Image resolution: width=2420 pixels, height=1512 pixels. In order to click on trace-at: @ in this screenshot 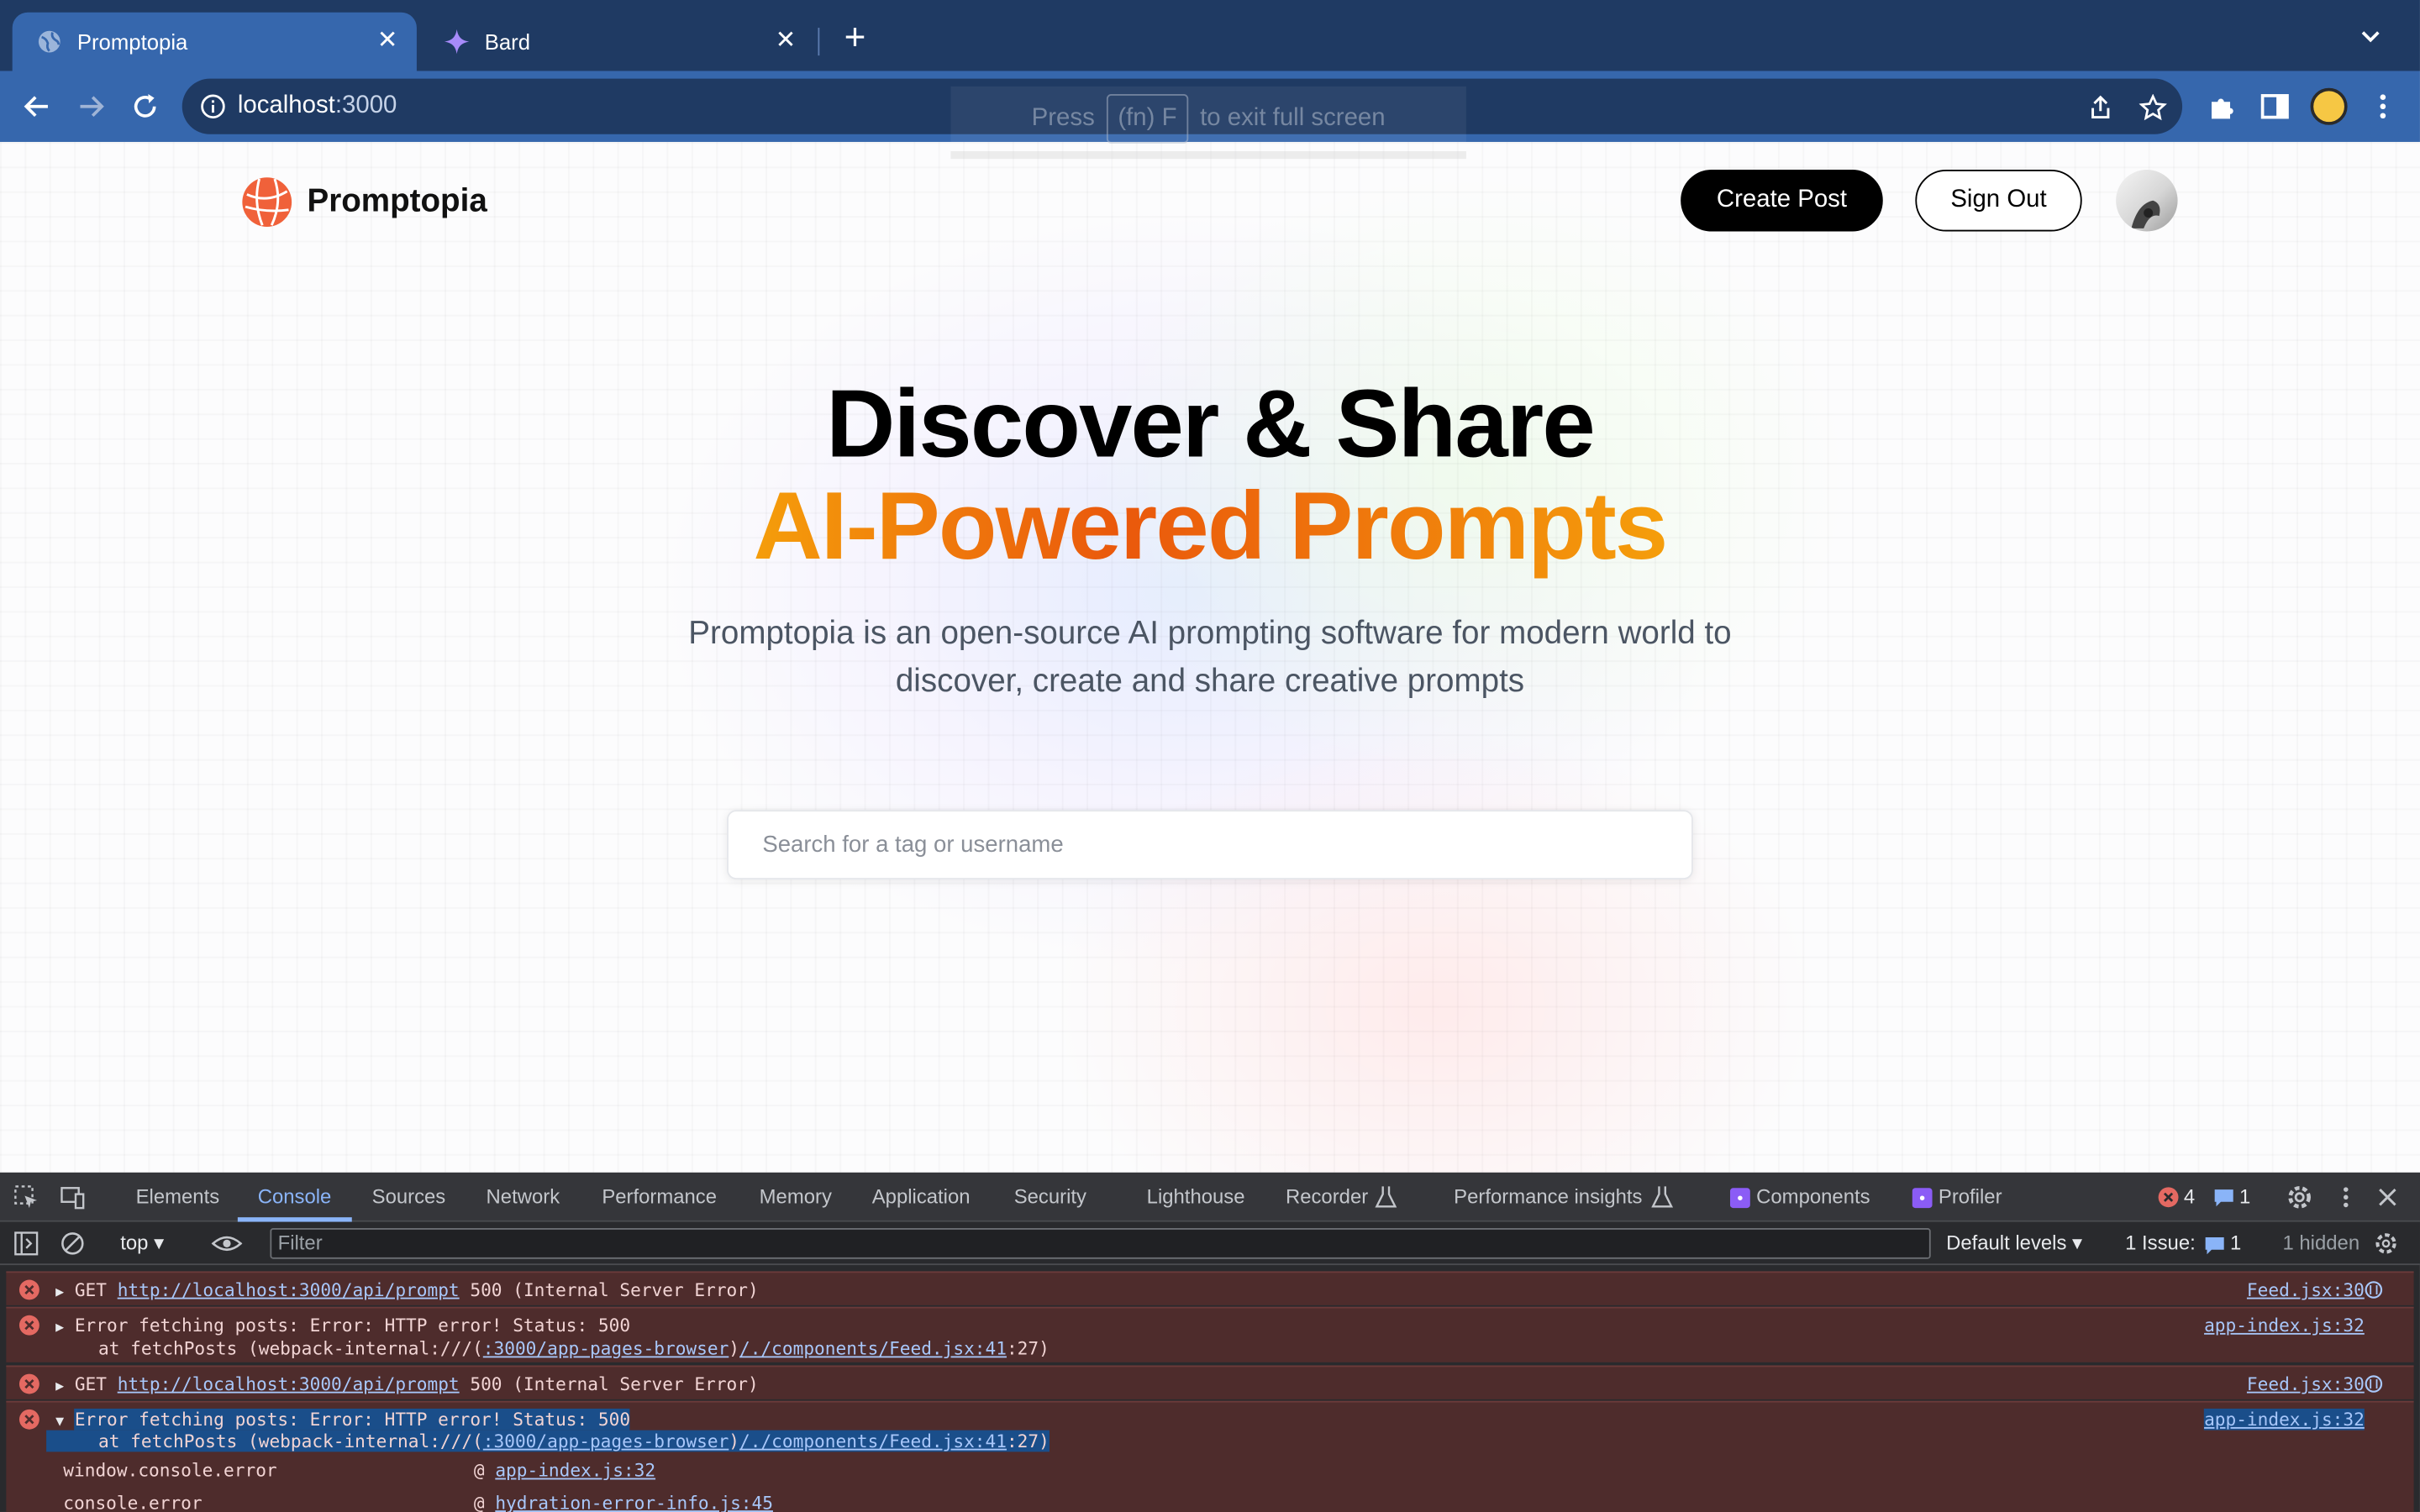, I will do `click(484, 1502)`.